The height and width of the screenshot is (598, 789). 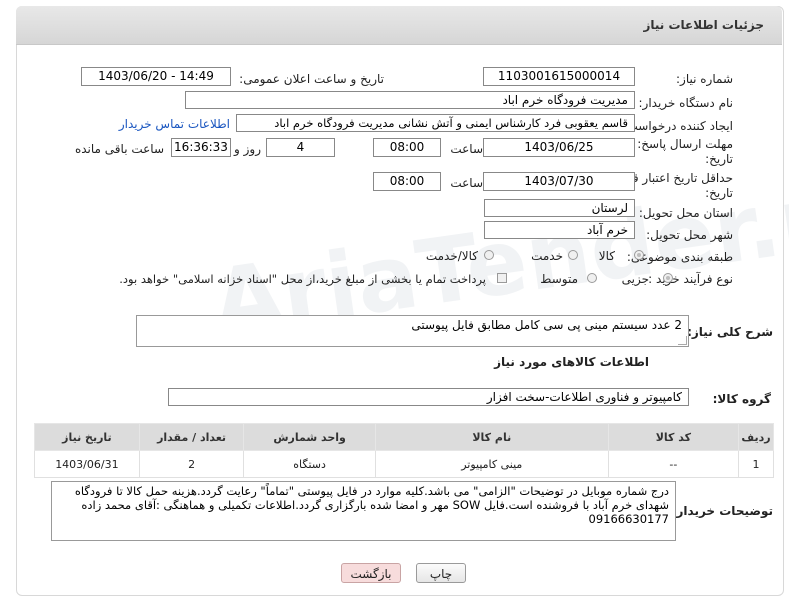 What do you see at coordinates (156, 76) in the screenshot?
I see `announce-field: 1403/06/20 - 14:49` at bounding box center [156, 76].